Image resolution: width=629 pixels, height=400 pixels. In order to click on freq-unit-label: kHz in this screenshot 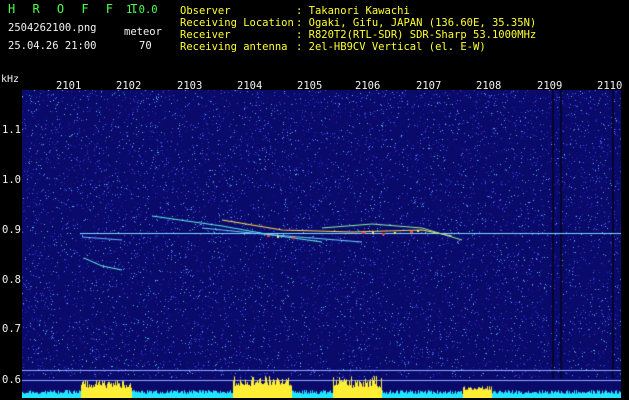, I will do `click(10, 79)`.